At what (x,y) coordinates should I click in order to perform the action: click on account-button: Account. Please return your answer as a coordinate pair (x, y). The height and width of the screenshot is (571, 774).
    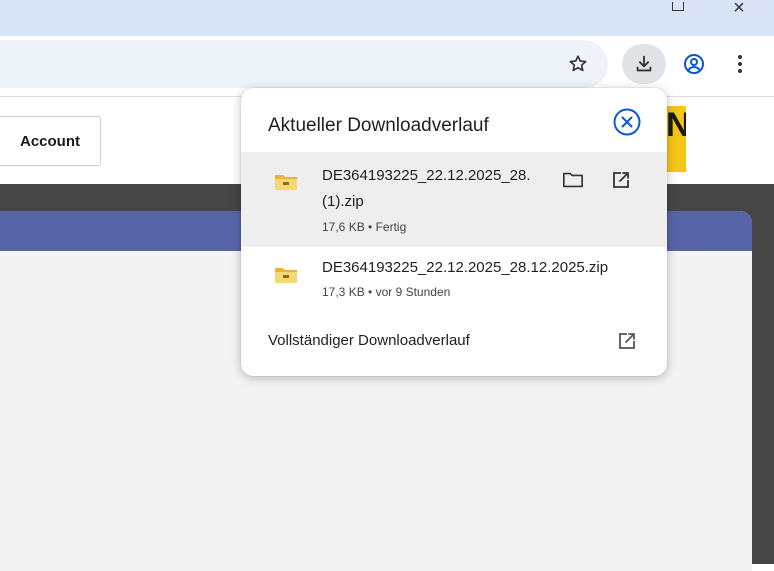
    Looking at the image, I should click on (50, 141).